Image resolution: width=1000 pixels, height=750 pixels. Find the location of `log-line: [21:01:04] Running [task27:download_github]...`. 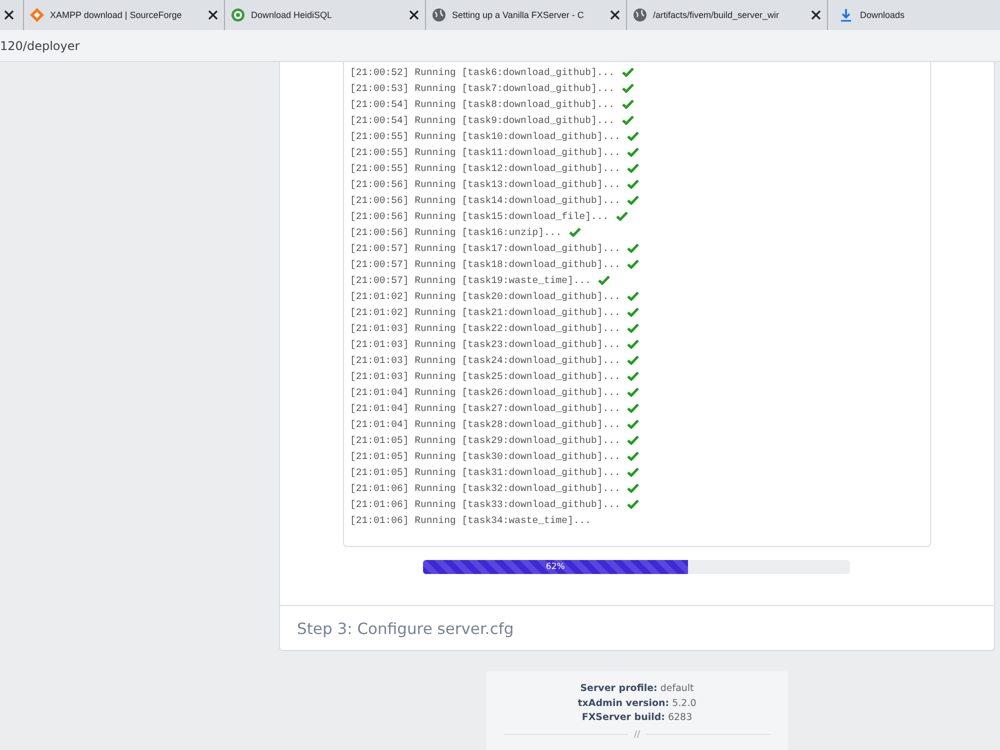

log-line: [21:01:04] Running [task27:download_github]... is located at coordinates (485, 408).